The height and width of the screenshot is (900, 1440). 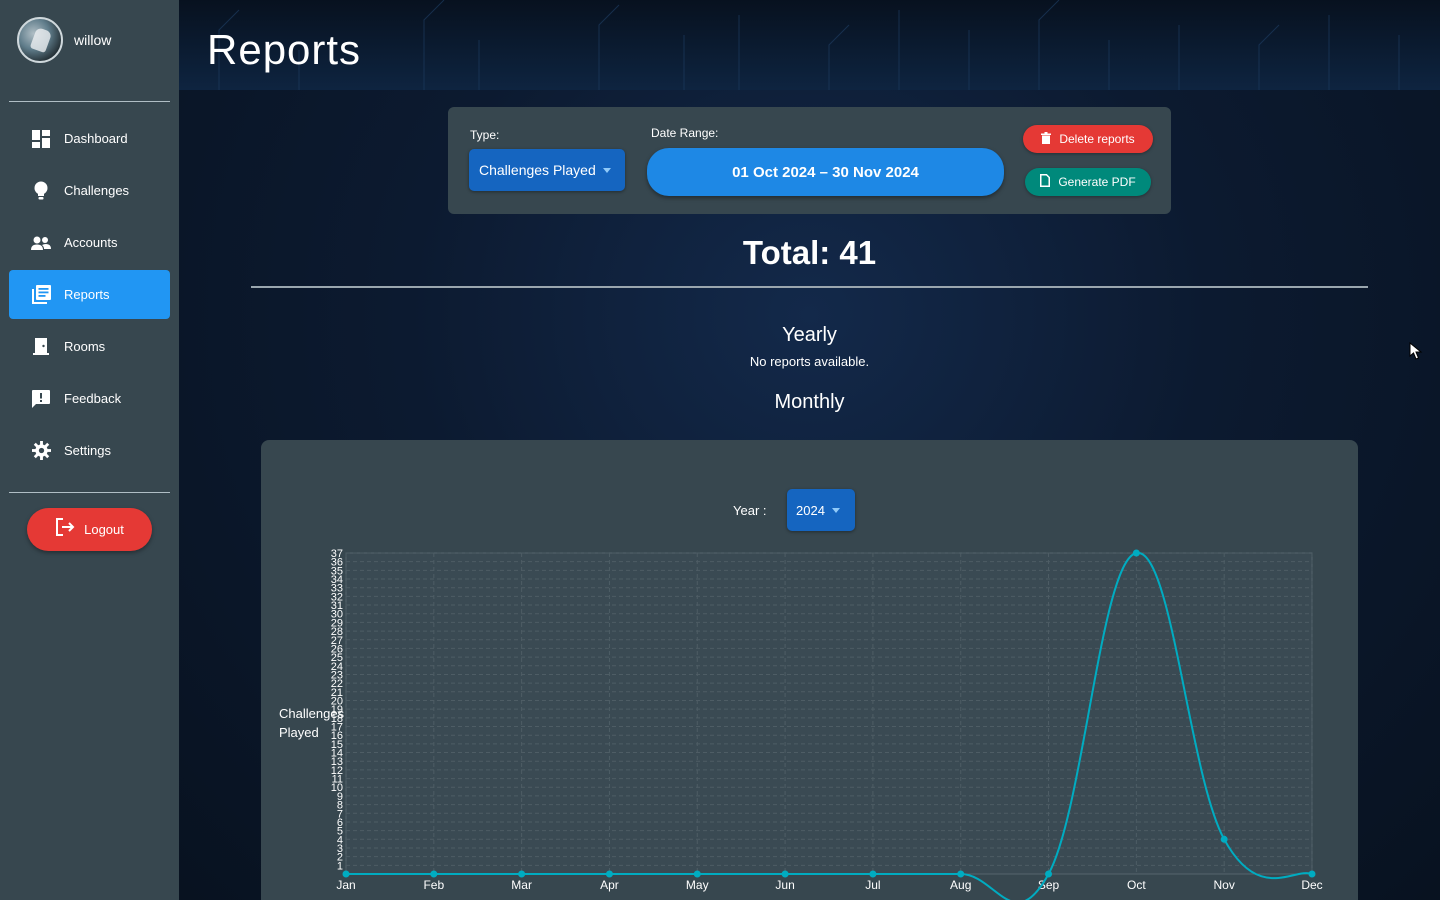 I want to click on x-tick-label: Aug, so click(x=960, y=885).